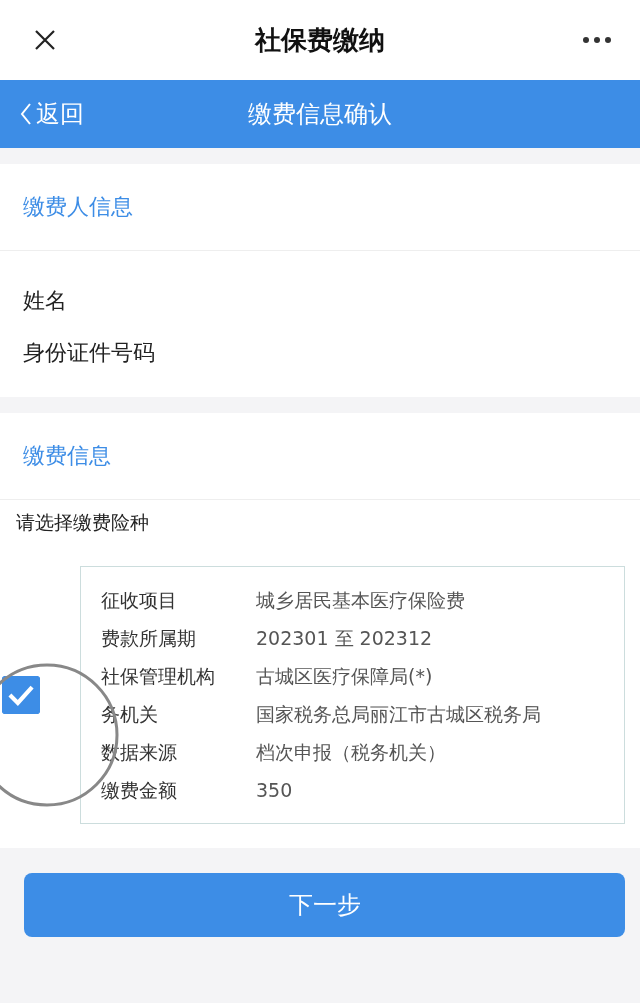 The image size is (640, 1003). What do you see at coordinates (597, 40) in the screenshot?
I see `more-icon` at bounding box center [597, 40].